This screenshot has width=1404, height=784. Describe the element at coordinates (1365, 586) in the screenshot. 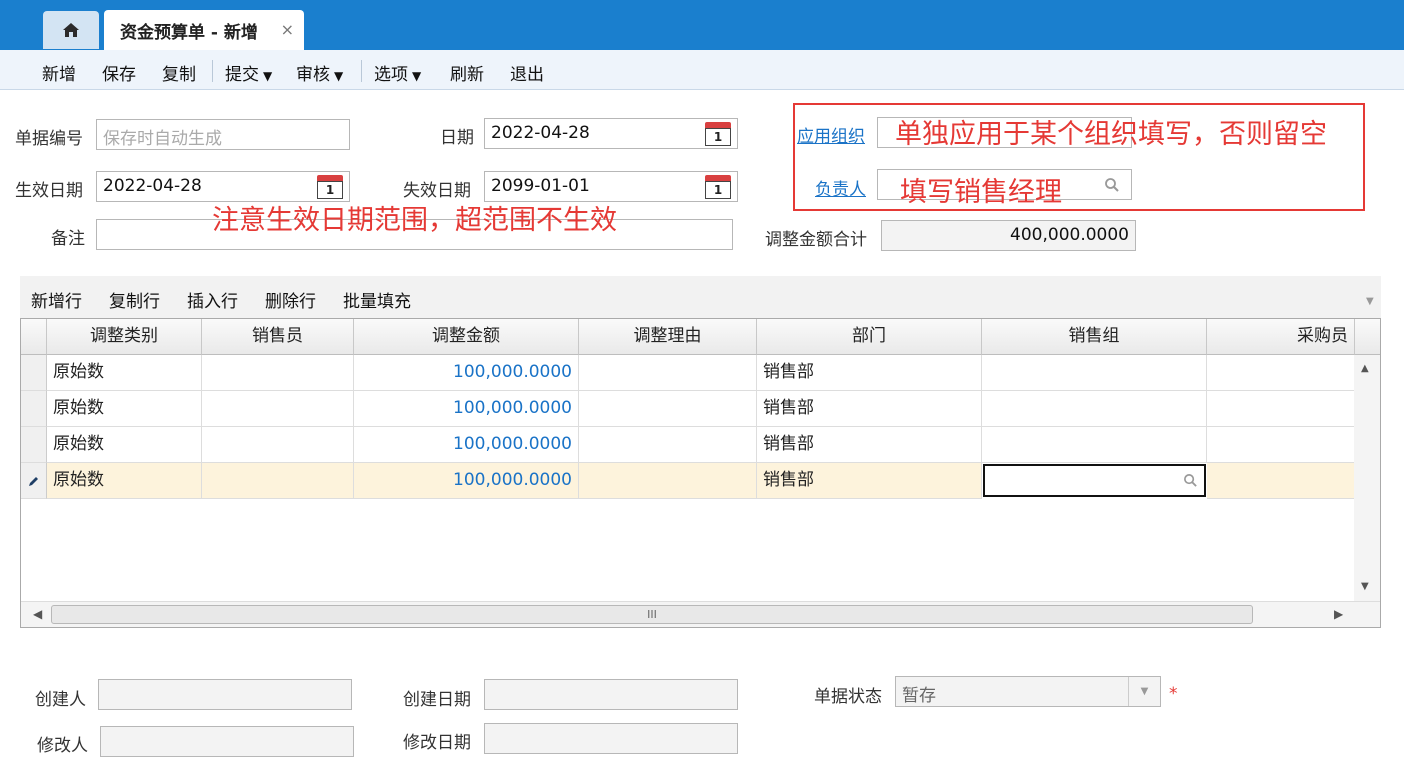

I see `scroll-down-icon: ▼` at that location.